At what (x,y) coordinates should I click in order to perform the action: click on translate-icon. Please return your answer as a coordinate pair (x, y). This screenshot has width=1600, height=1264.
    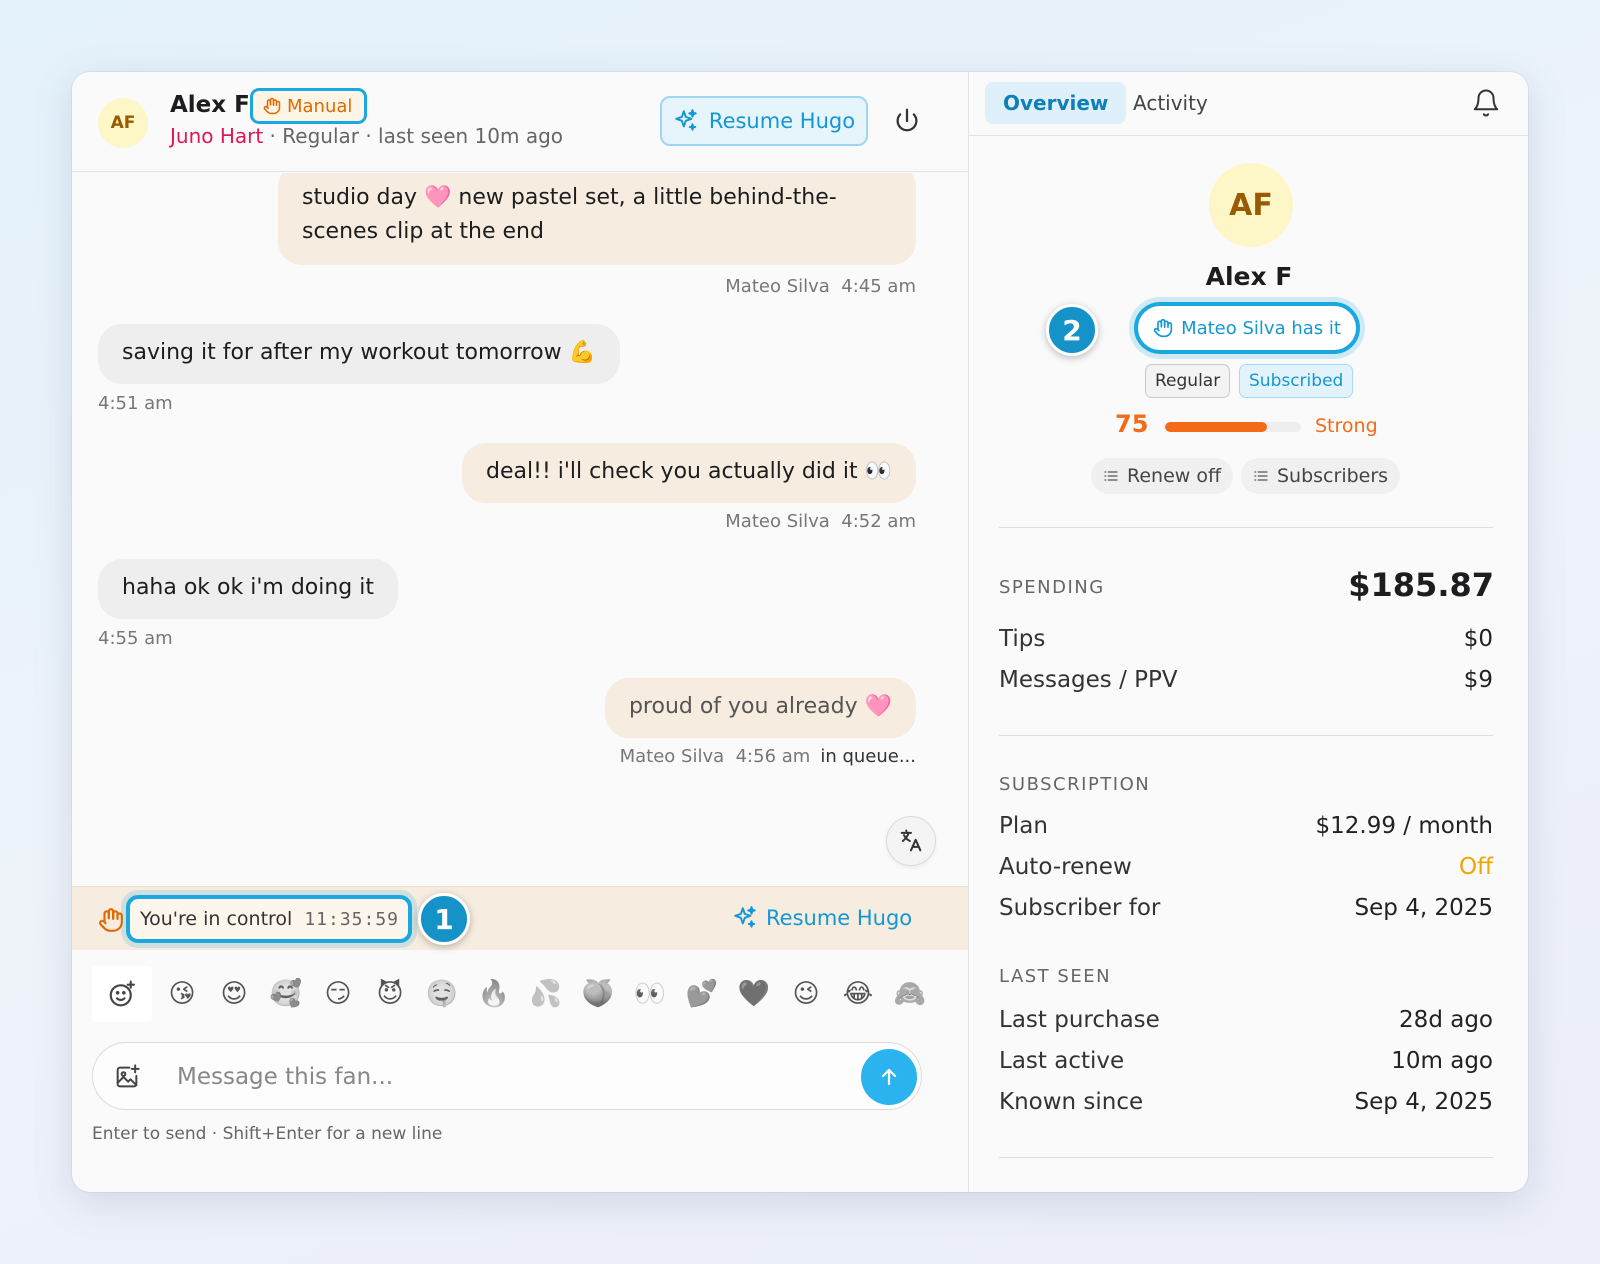
    Looking at the image, I should click on (911, 840).